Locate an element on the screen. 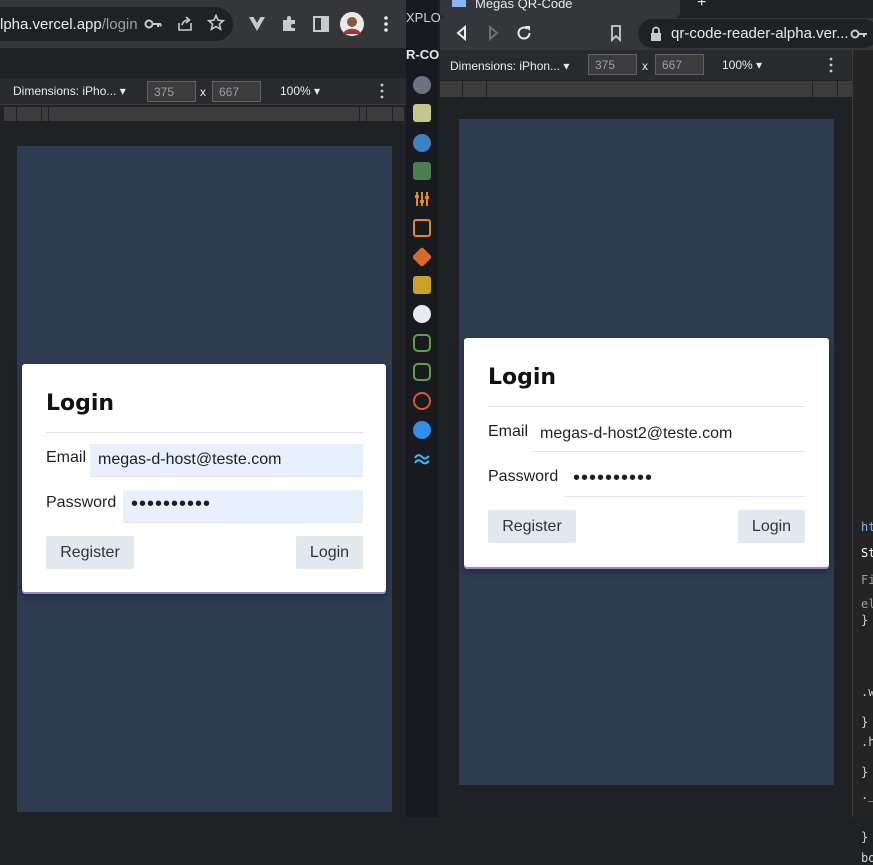 This screenshot has height=865, width=873. nodejs-icon is located at coordinates (422, 343).